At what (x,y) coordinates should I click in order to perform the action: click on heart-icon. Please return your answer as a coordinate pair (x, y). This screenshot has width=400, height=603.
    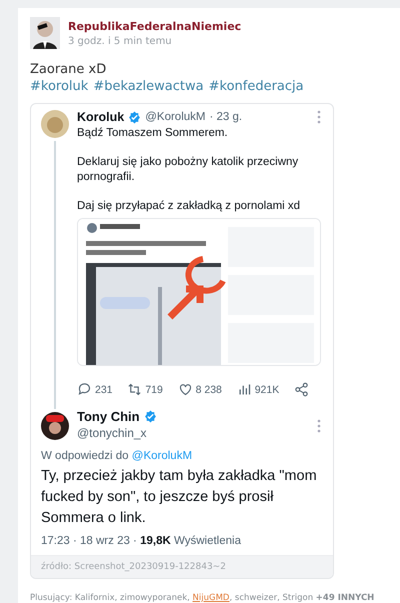
    Looking at the image, I should click on (185, 389).